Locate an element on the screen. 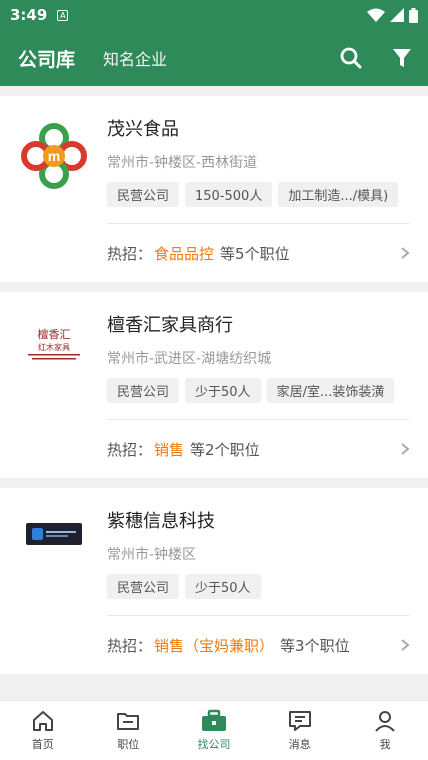 Image resolution: width=428 pixels, height=760 pixels. hot-job-title: 销售（宝妈兼职） is located at coordinates (214, 645).